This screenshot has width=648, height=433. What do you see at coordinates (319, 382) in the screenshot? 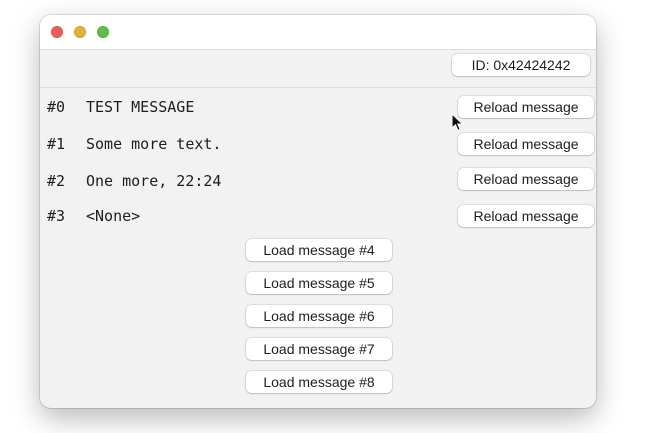
I see `load-message-button: Load message #8` at bounding box center [319, 382].